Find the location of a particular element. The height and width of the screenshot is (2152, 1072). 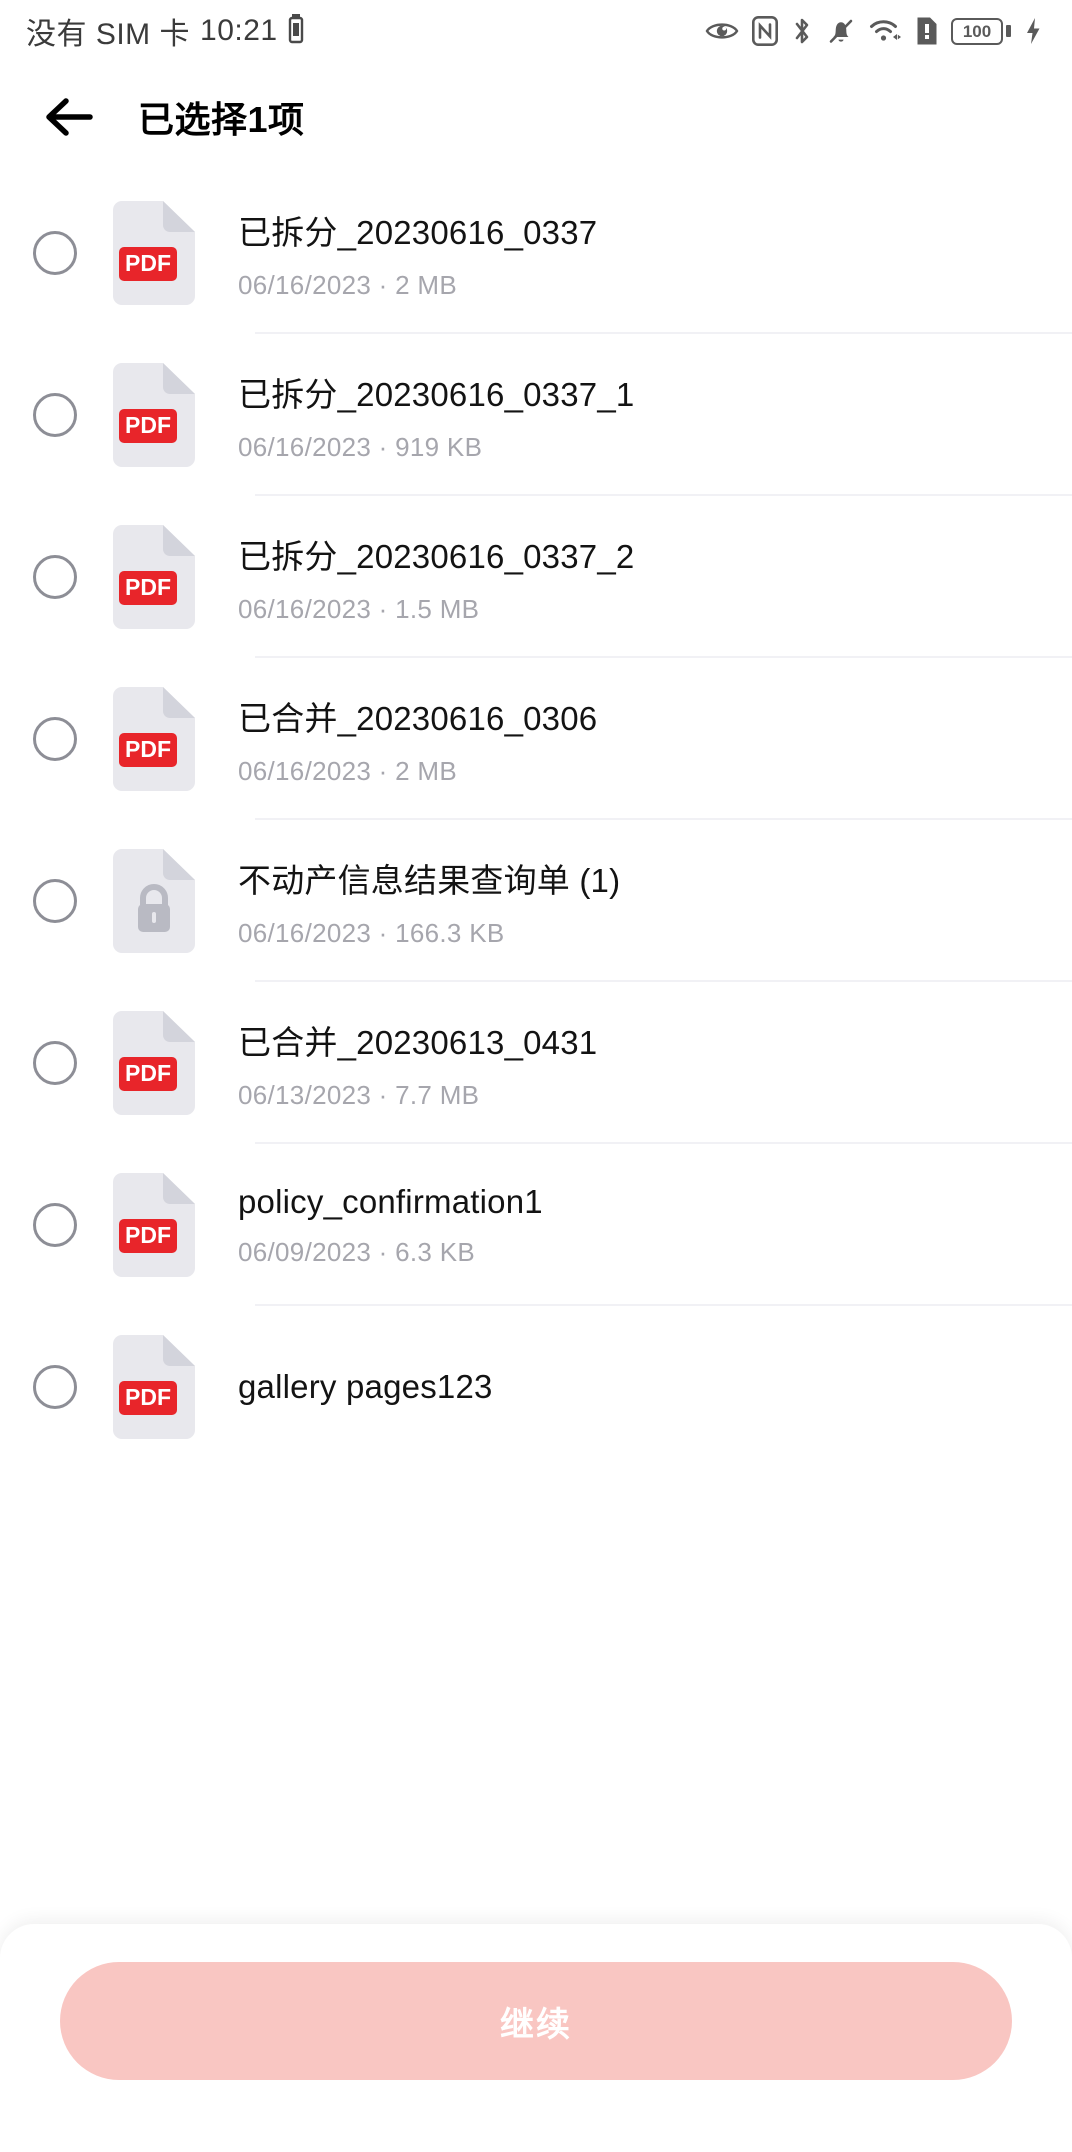

charging-bolt-icon is located at coordinates (1033, 31).